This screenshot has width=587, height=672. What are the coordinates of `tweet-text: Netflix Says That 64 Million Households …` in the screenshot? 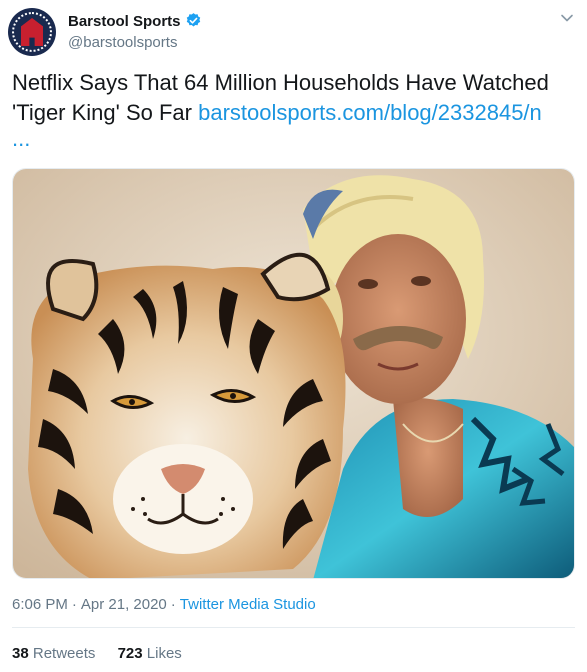 It's located at (292, 98).